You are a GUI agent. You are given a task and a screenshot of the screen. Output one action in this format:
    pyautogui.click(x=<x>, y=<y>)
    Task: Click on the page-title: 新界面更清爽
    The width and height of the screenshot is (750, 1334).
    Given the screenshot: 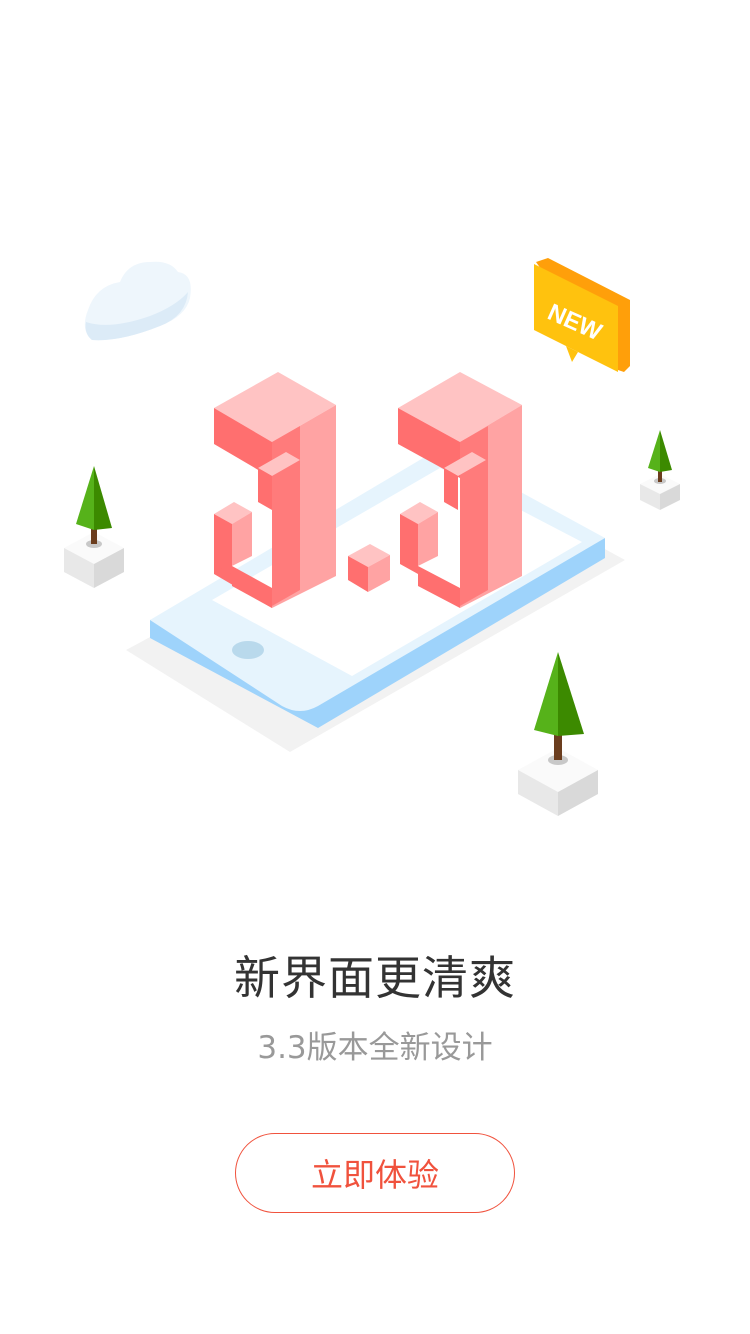 What is the action you would take?
    pyautogui.click(x=375, y=978)
    